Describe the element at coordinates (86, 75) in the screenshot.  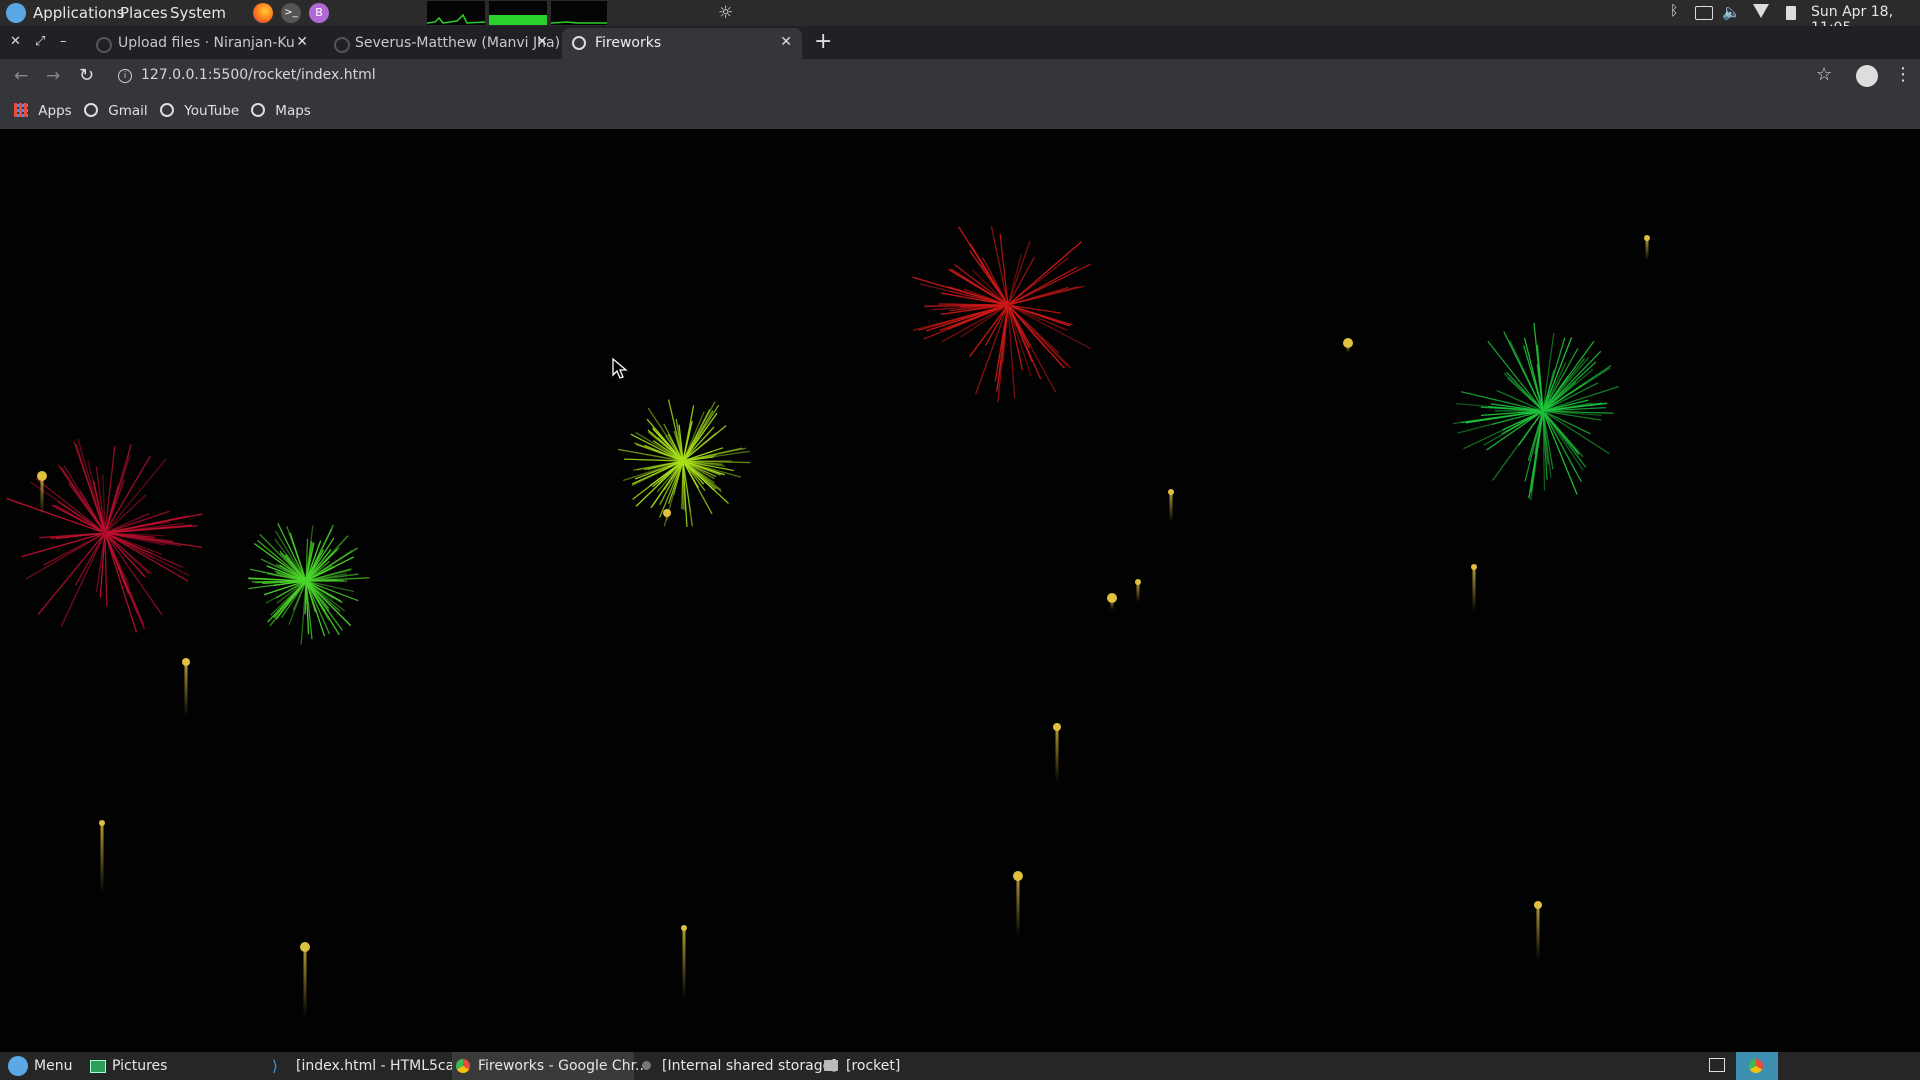
I see `reload-icon: ↻` at that location.